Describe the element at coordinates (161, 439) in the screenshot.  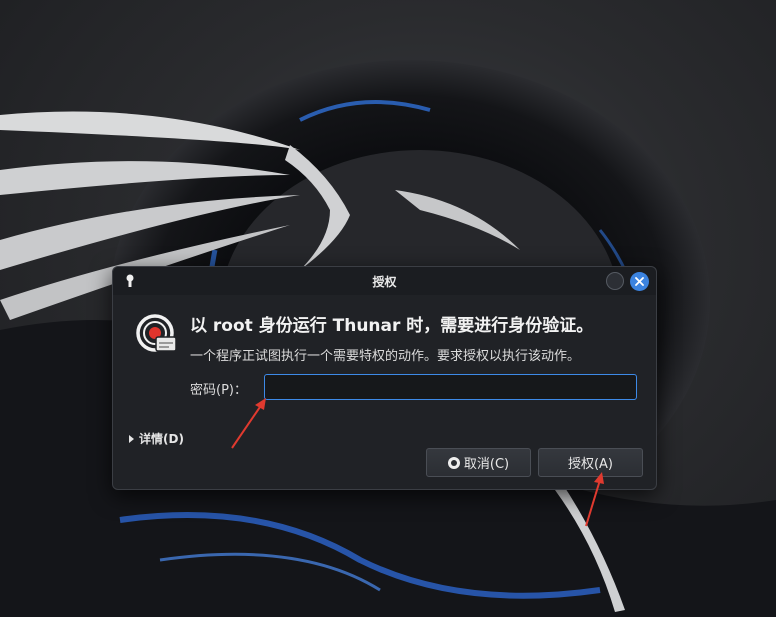
I see `details-label: 详情(D)` at that location.